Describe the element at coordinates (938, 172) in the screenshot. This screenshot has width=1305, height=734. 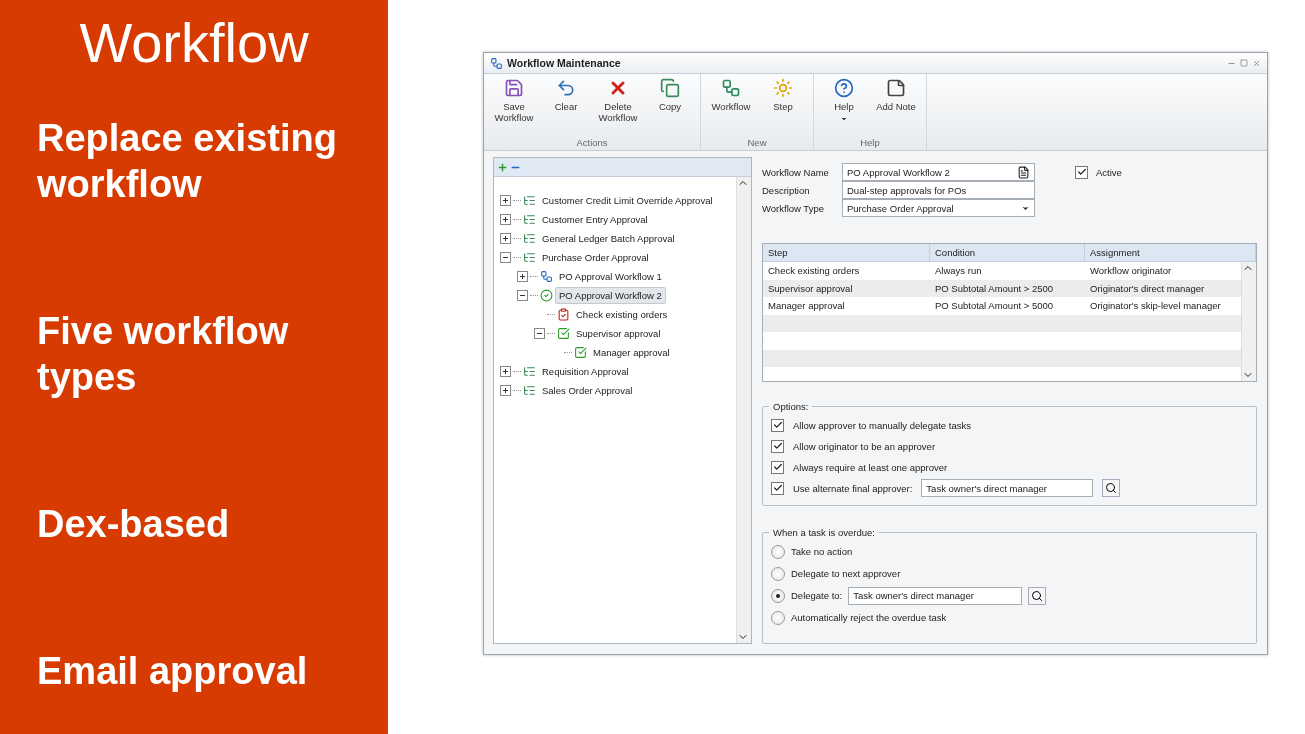
I see `input-field: PO Approval Workflow 2` at that location.